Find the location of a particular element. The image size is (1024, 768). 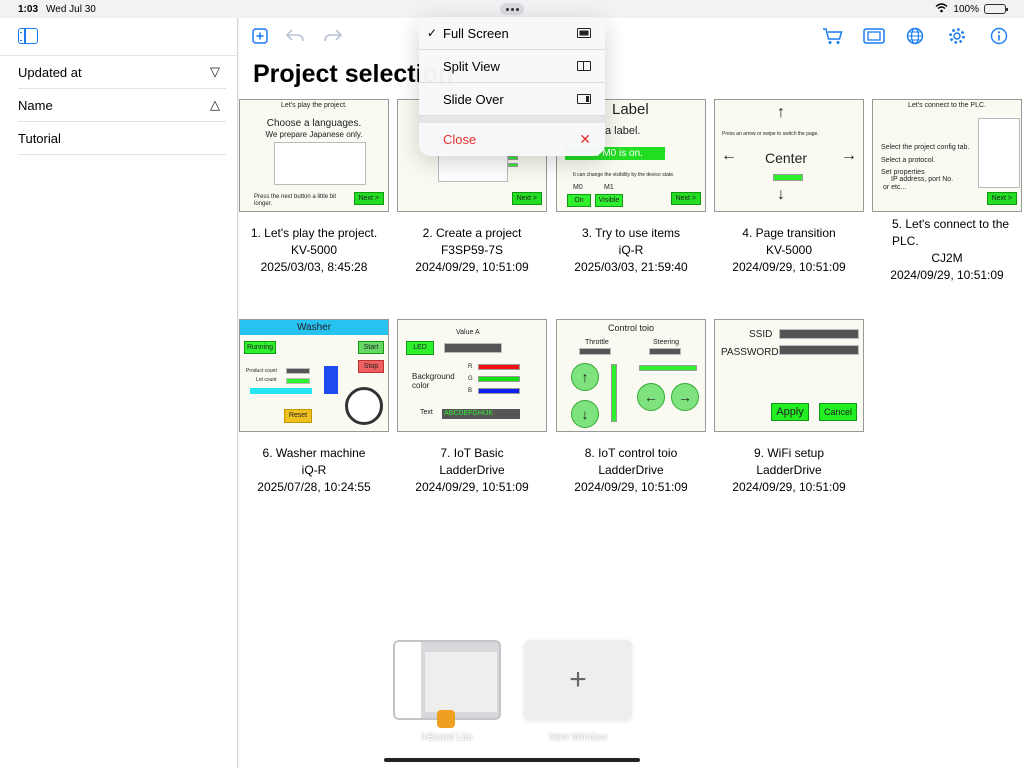

undo-icon is located at coordinates (295, 37).